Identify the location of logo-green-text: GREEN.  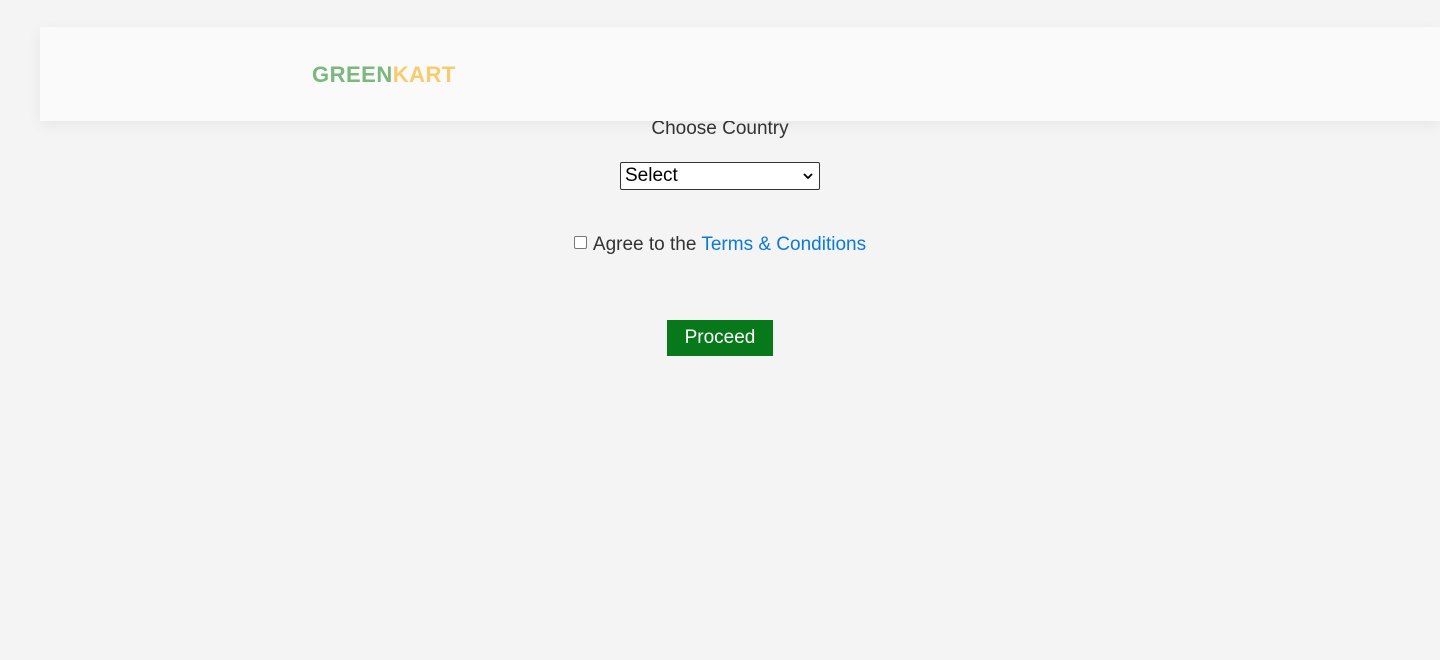
(352, 74).